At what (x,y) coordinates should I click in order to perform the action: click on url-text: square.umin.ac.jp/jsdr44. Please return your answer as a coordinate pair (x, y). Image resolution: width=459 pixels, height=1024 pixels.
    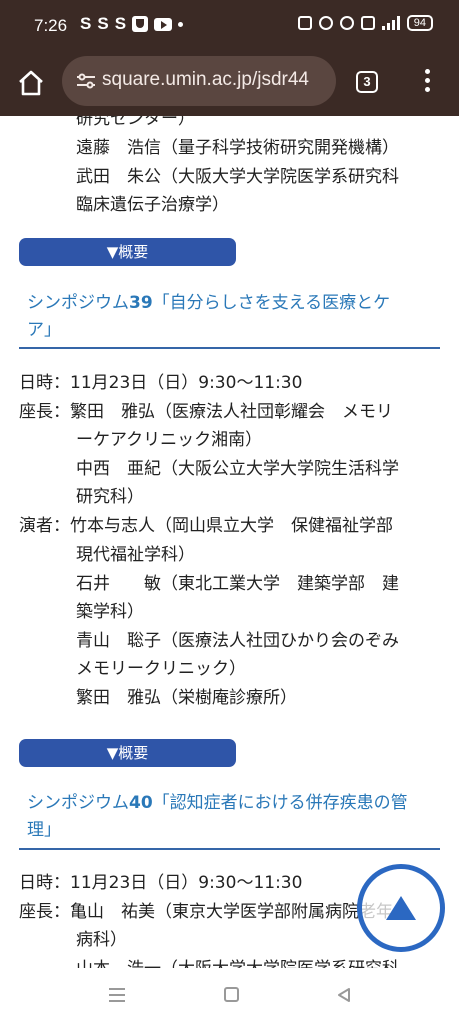
    Looking at the image, I should click on (205, 79).